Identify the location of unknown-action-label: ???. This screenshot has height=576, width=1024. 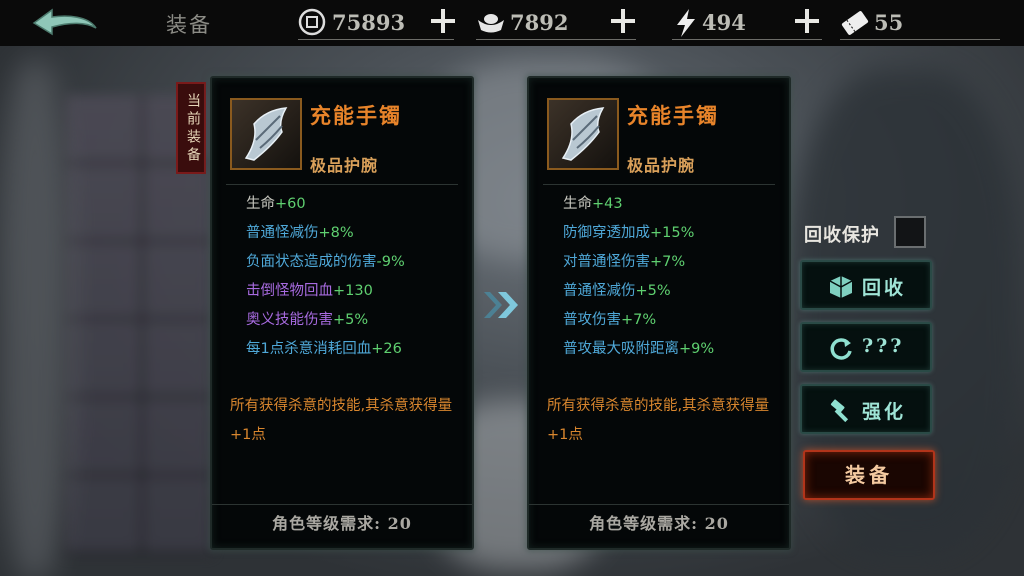
(883, 346).